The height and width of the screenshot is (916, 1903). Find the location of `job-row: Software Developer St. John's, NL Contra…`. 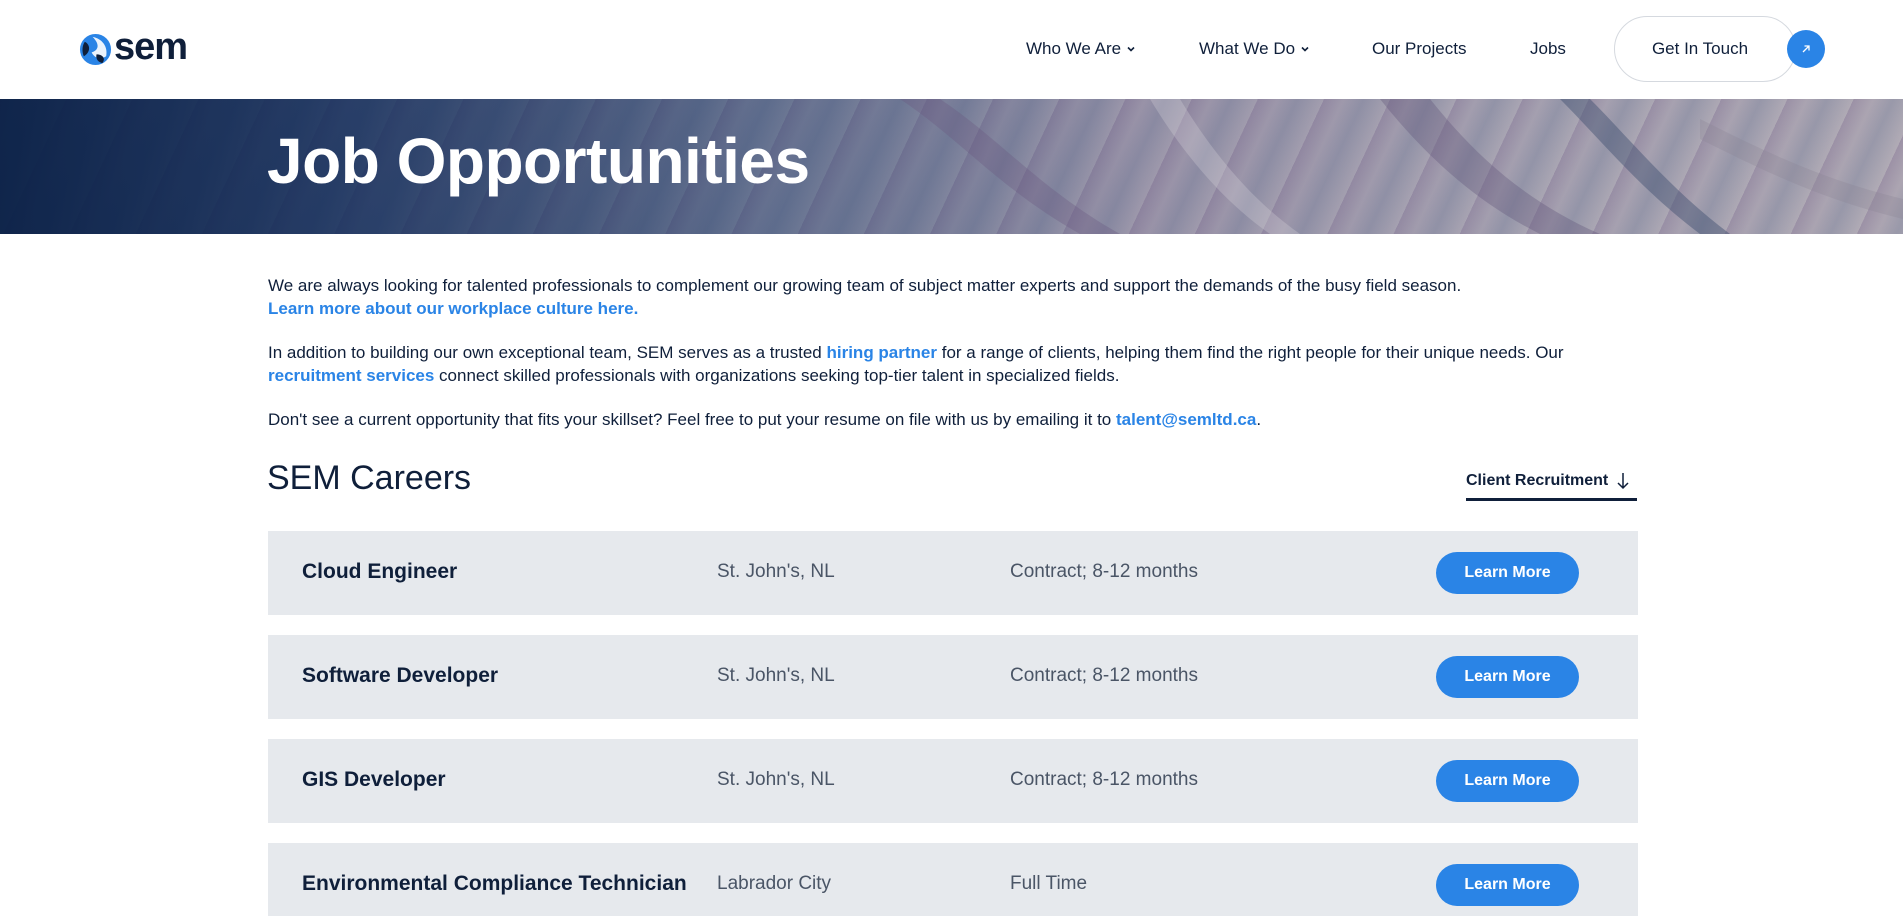

job-row: Software Developer St. John's, NL Contra… is located at coordinates (953, 677).